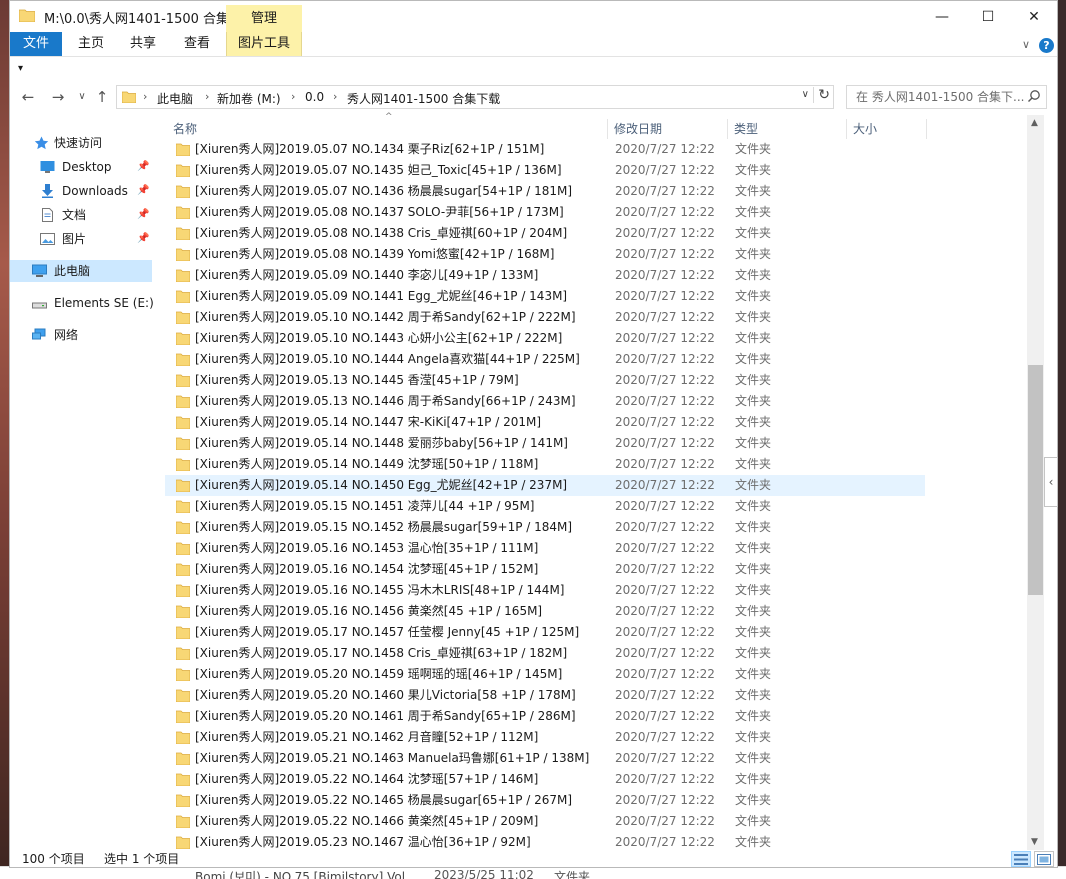 The height and width of the screenshot is (879, 1066). I want to click on search-input, so click(941, 97).